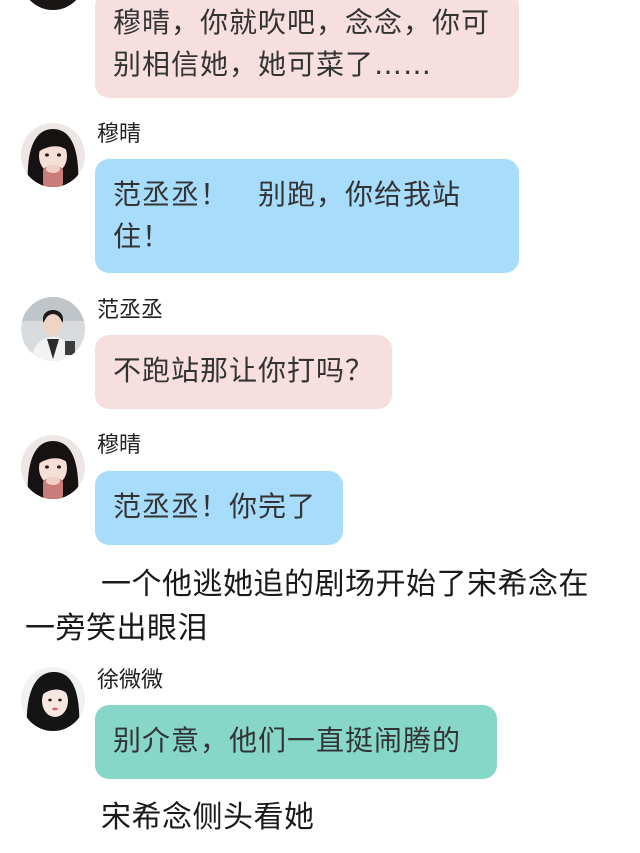 This screenshot has width=640, height=853. I want to click on message-text: 不跑站那让你打吗？, so click(244, 370).